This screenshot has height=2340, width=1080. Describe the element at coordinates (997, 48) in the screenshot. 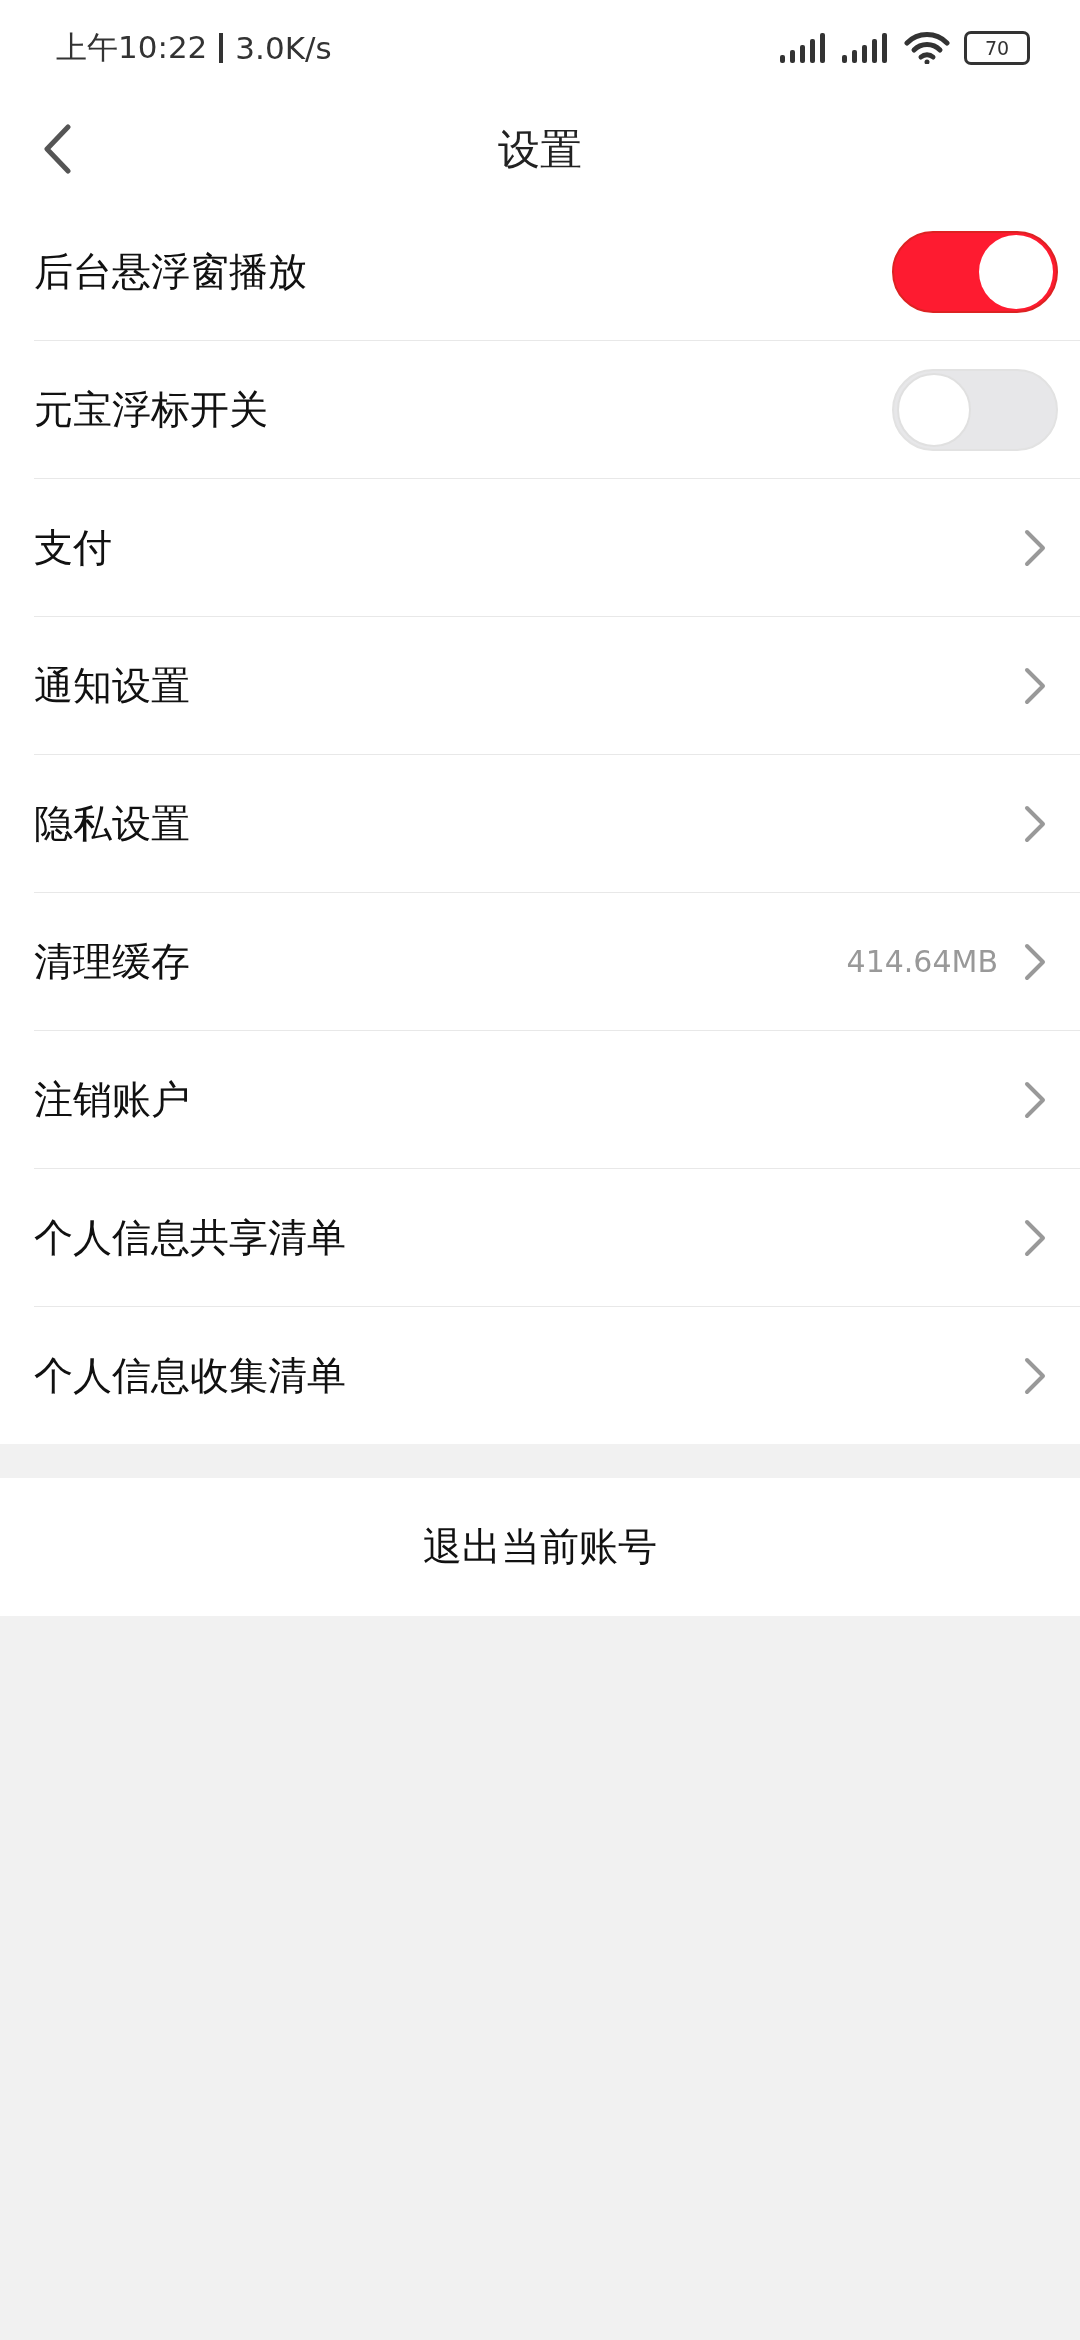

I see `battery-indicator: 70` at that location.